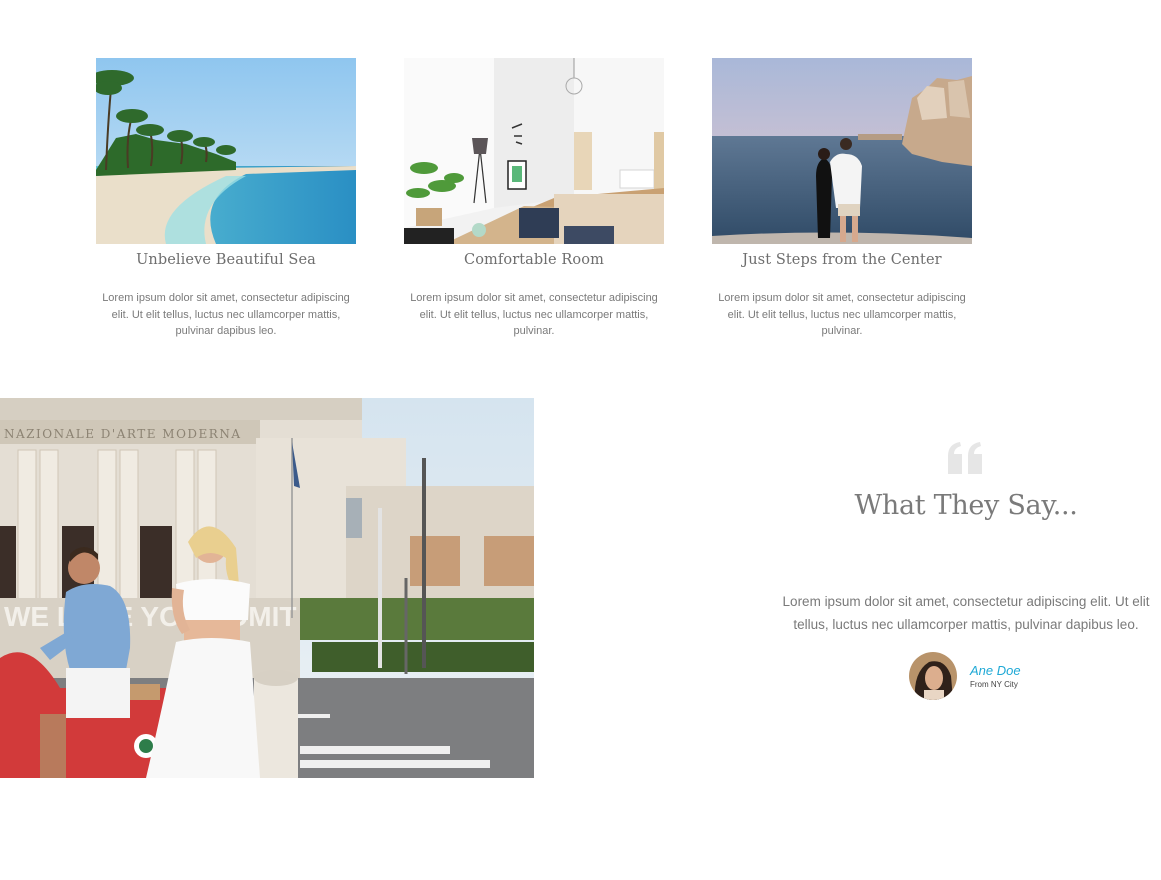  Describe the element at coordinates (933, 676) in the screenshot. I see `avatar` at that location.